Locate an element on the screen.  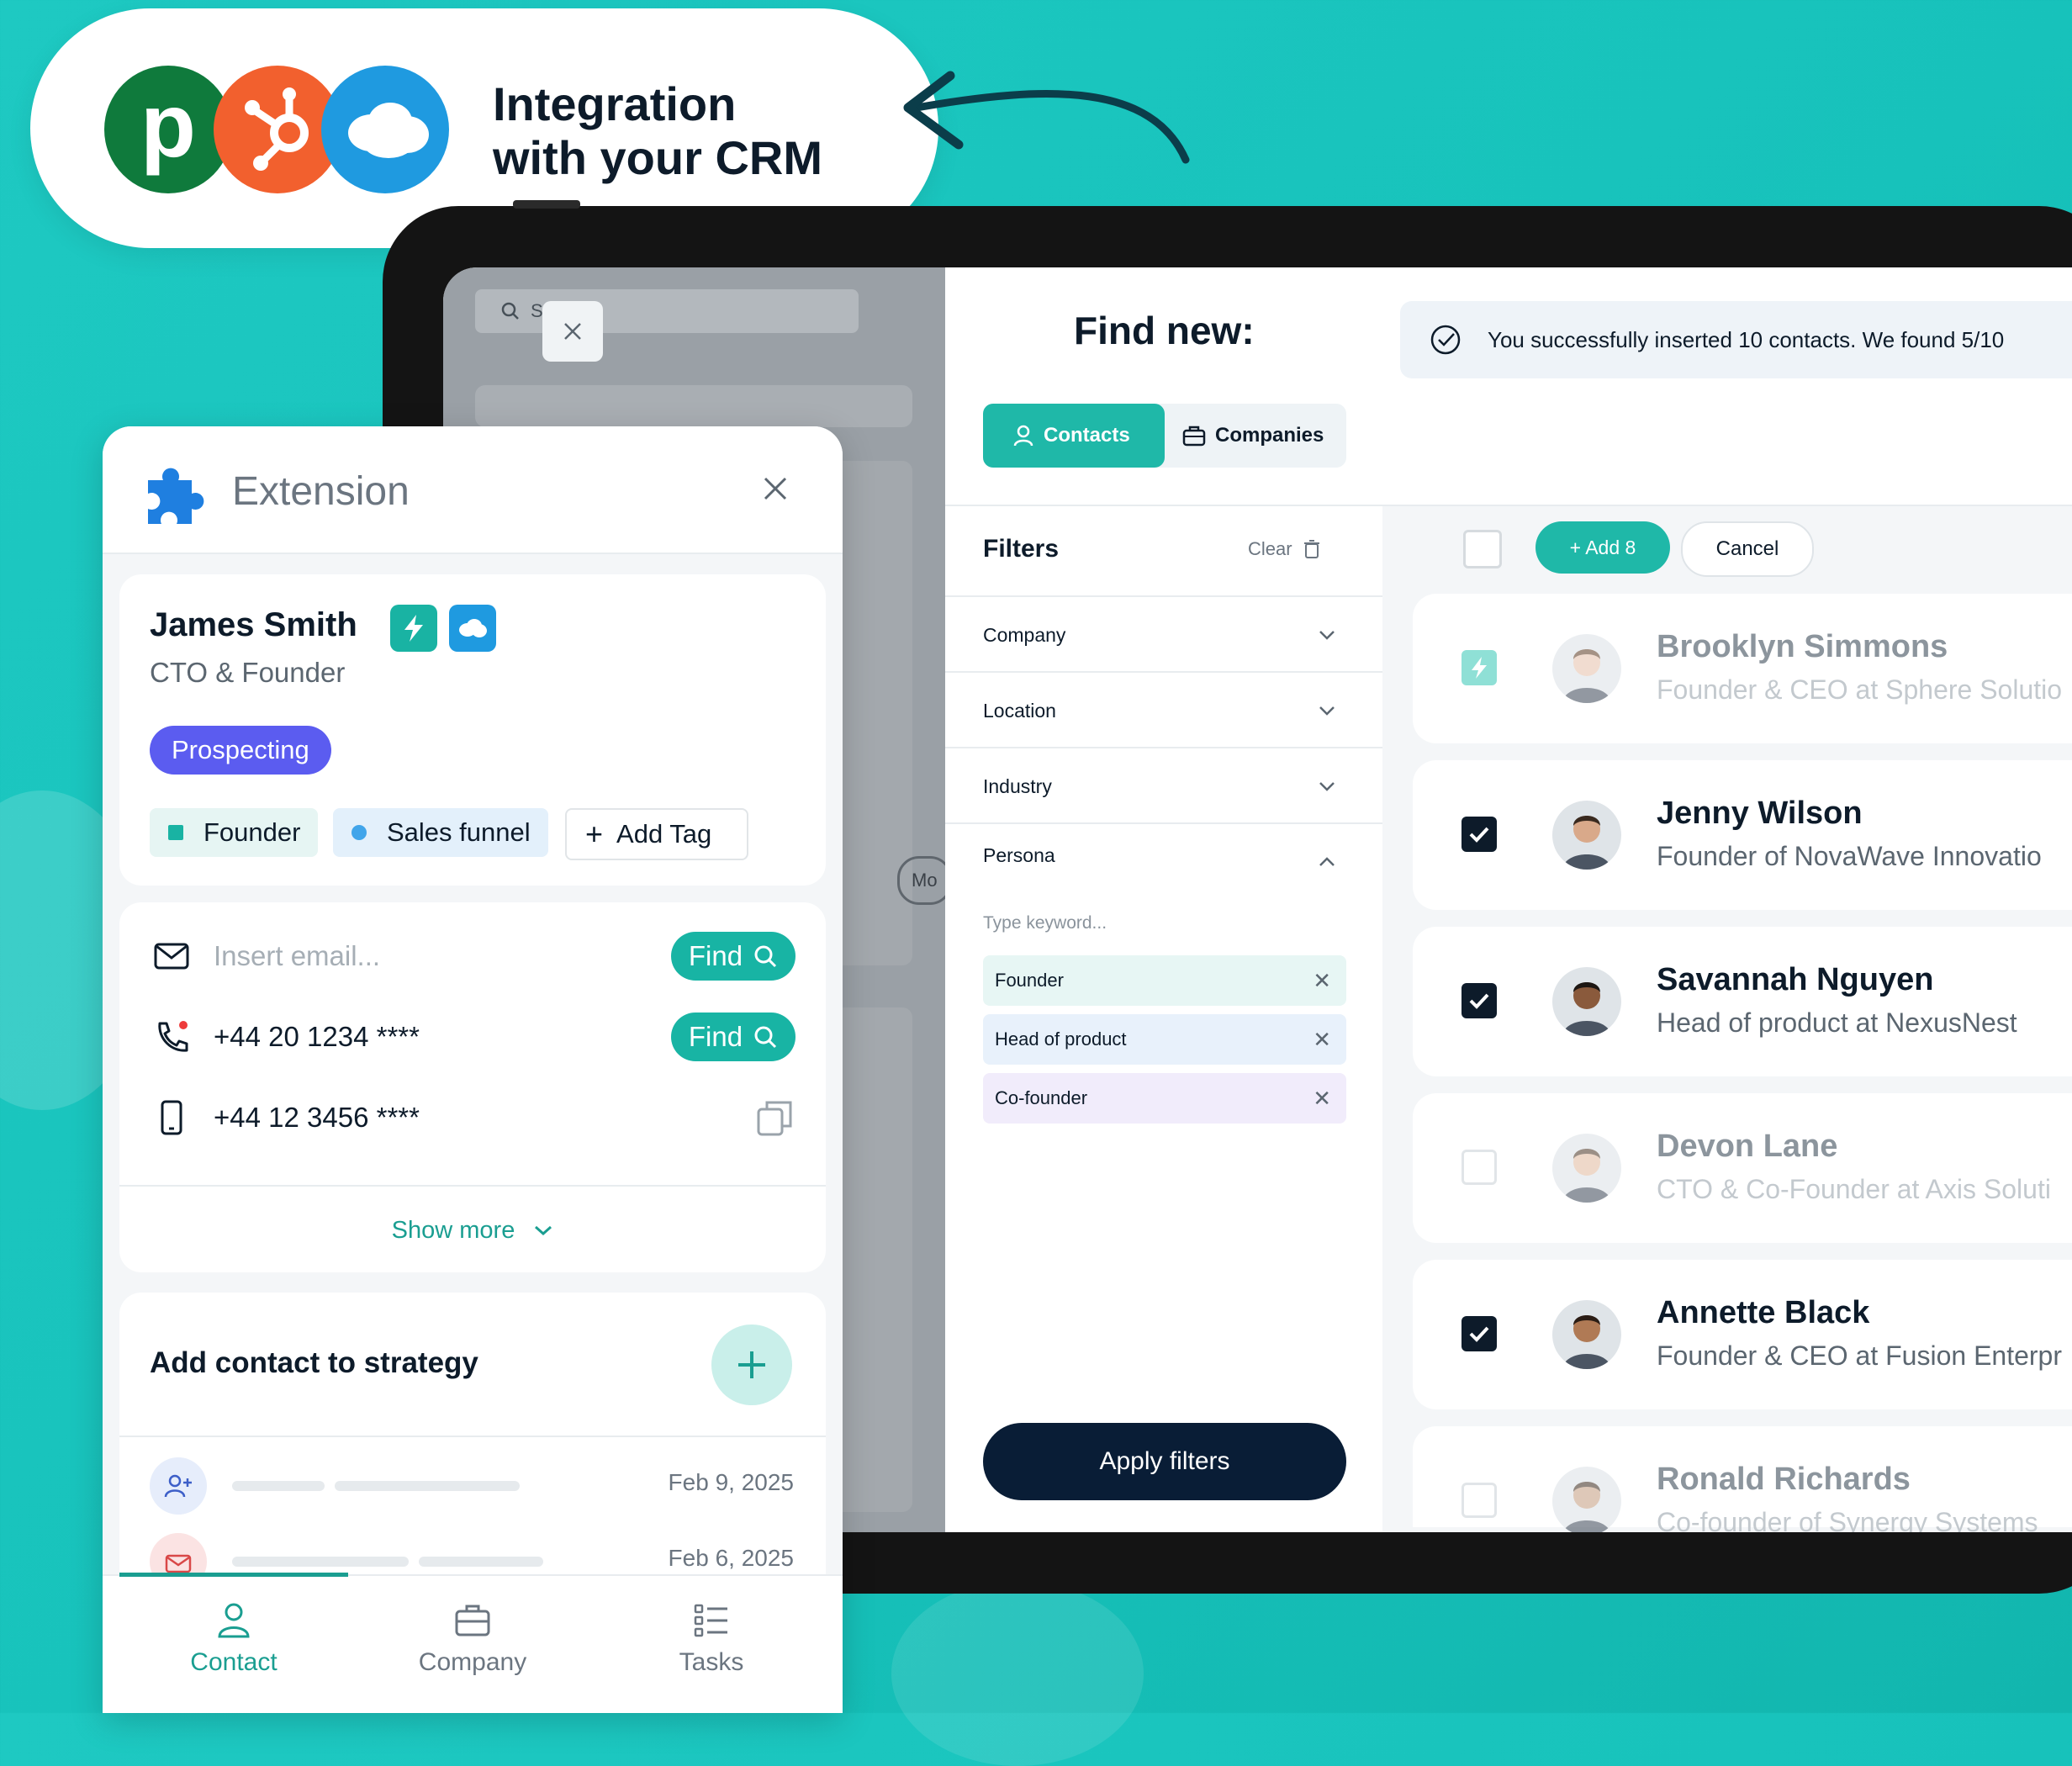
filter-industry: Industry is located at coordinates (1163, 785).